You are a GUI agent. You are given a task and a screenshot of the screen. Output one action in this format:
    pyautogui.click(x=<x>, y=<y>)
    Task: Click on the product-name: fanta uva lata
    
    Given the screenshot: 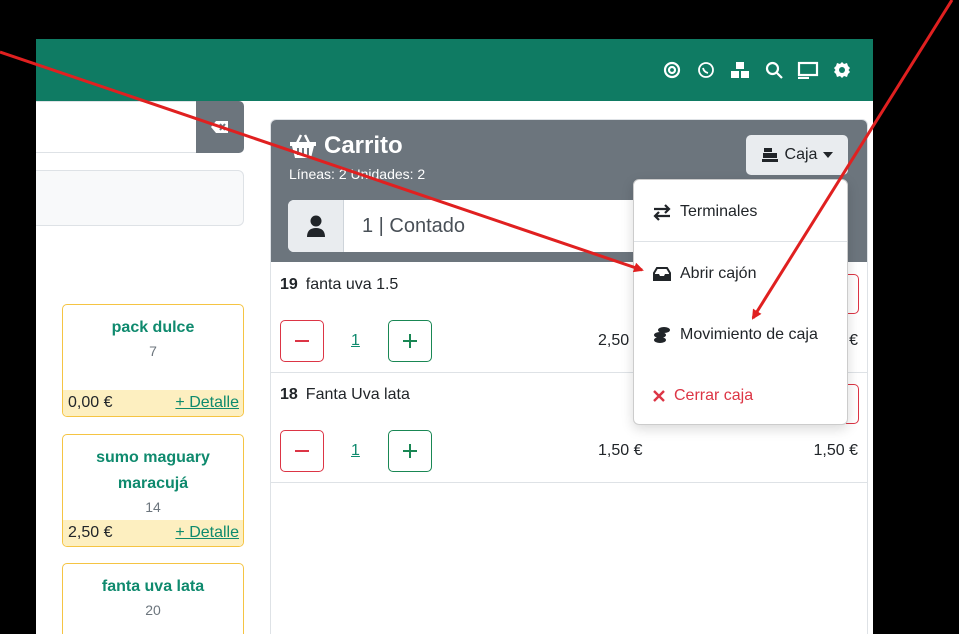 What is the action you would take?
    pyautogui.click(x=153, y=586)
    